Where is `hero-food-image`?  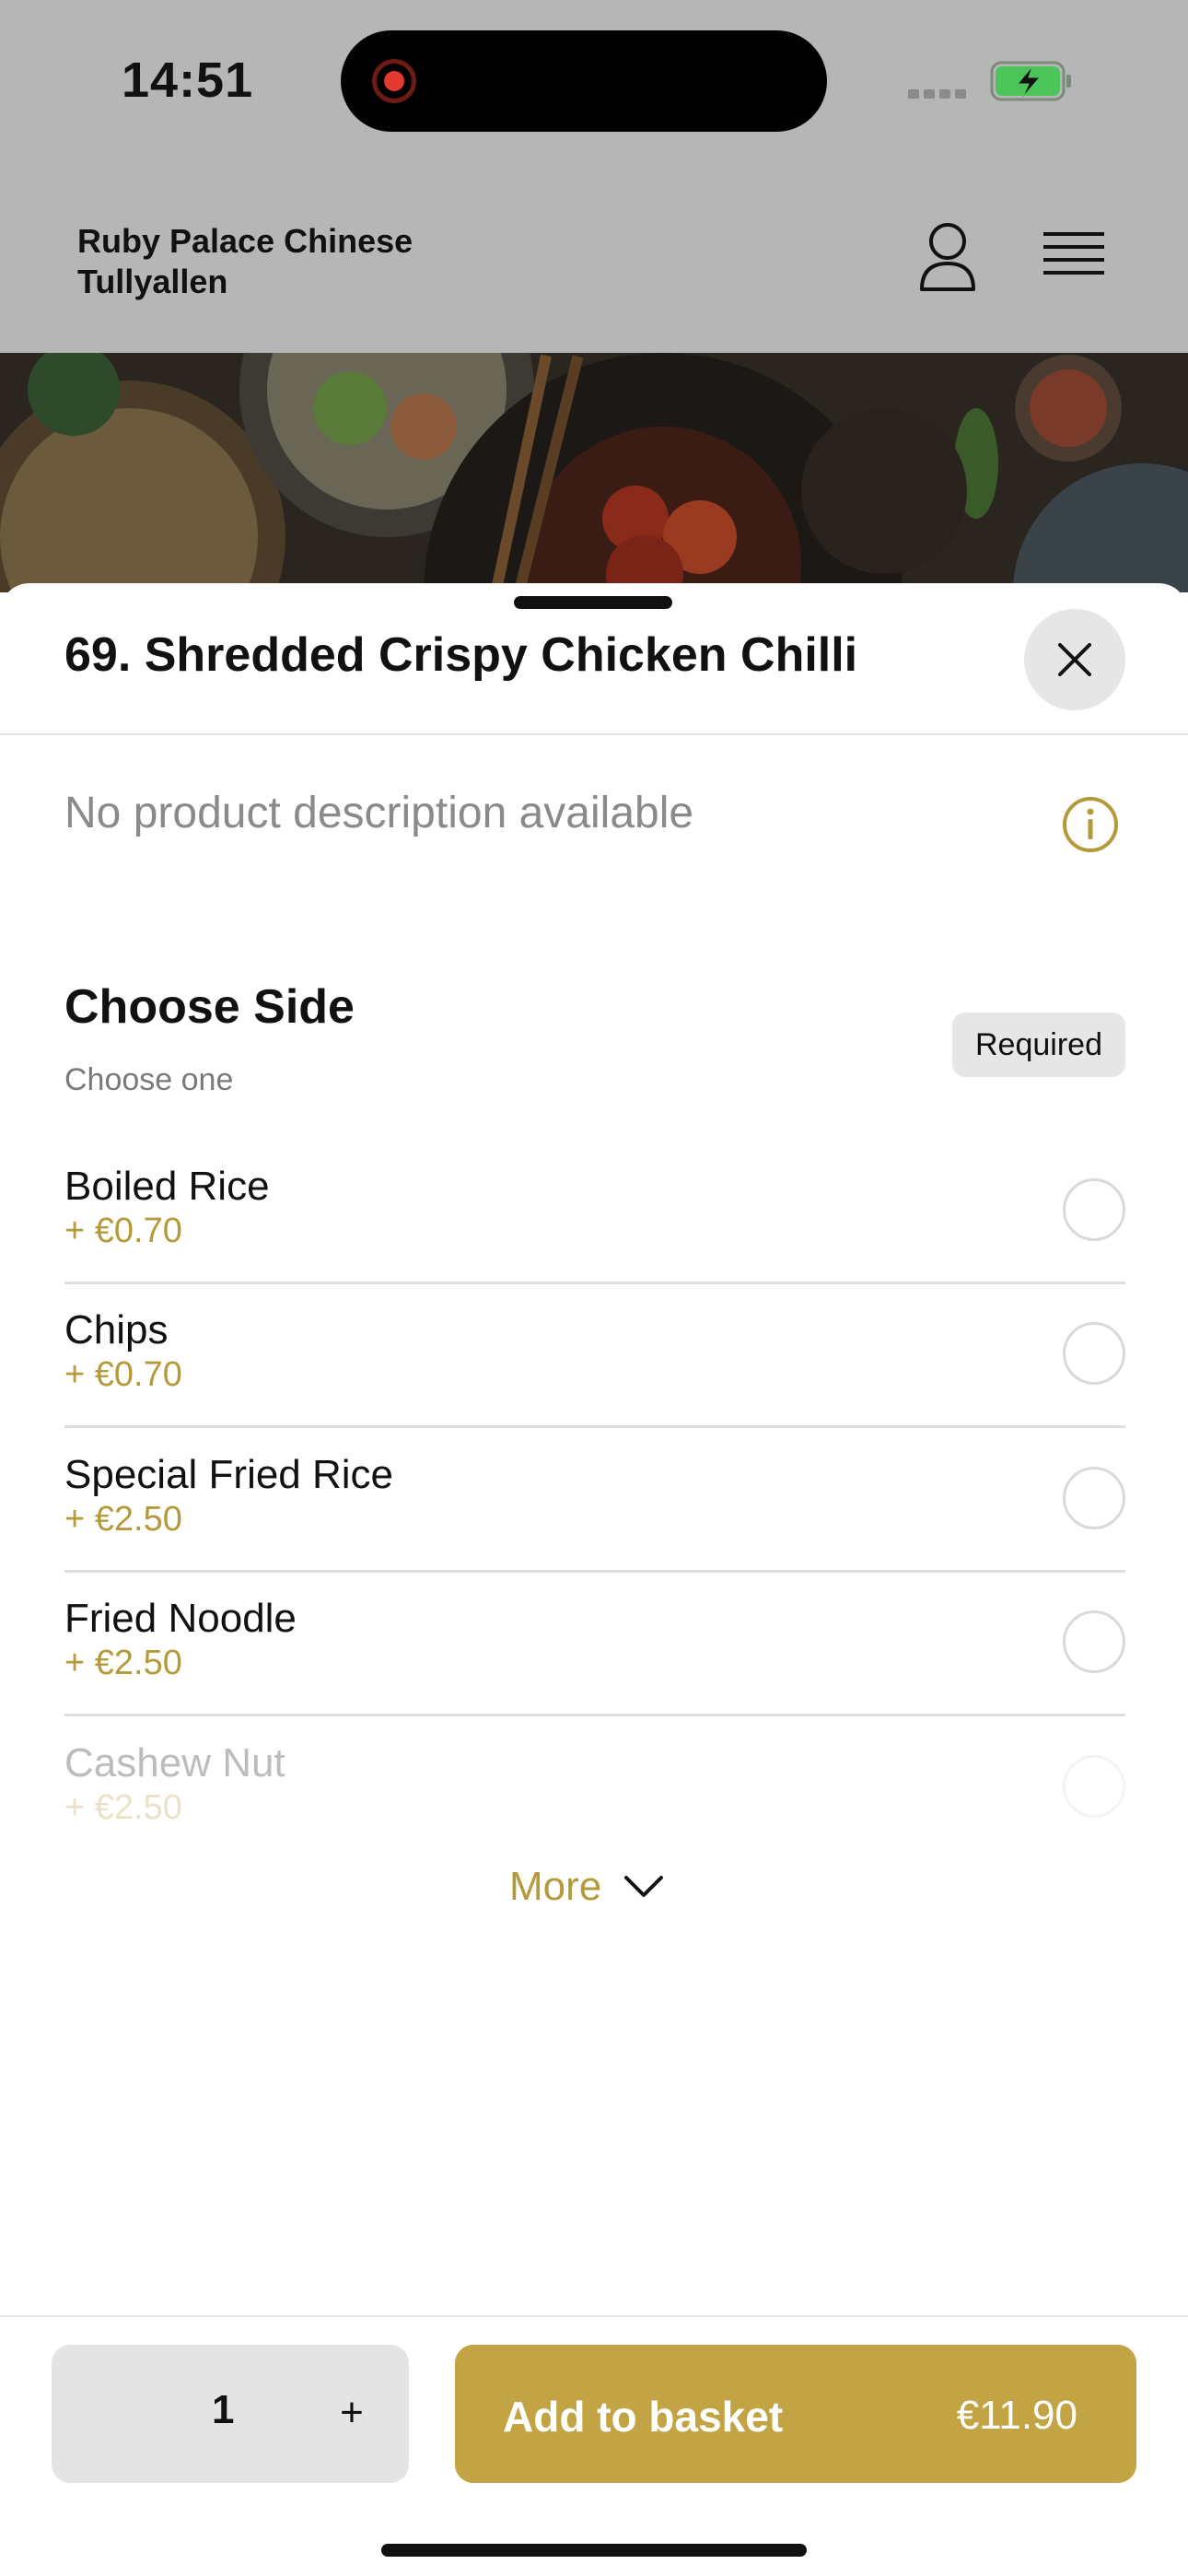 hero-food-image is located at coordinates (594, 473).